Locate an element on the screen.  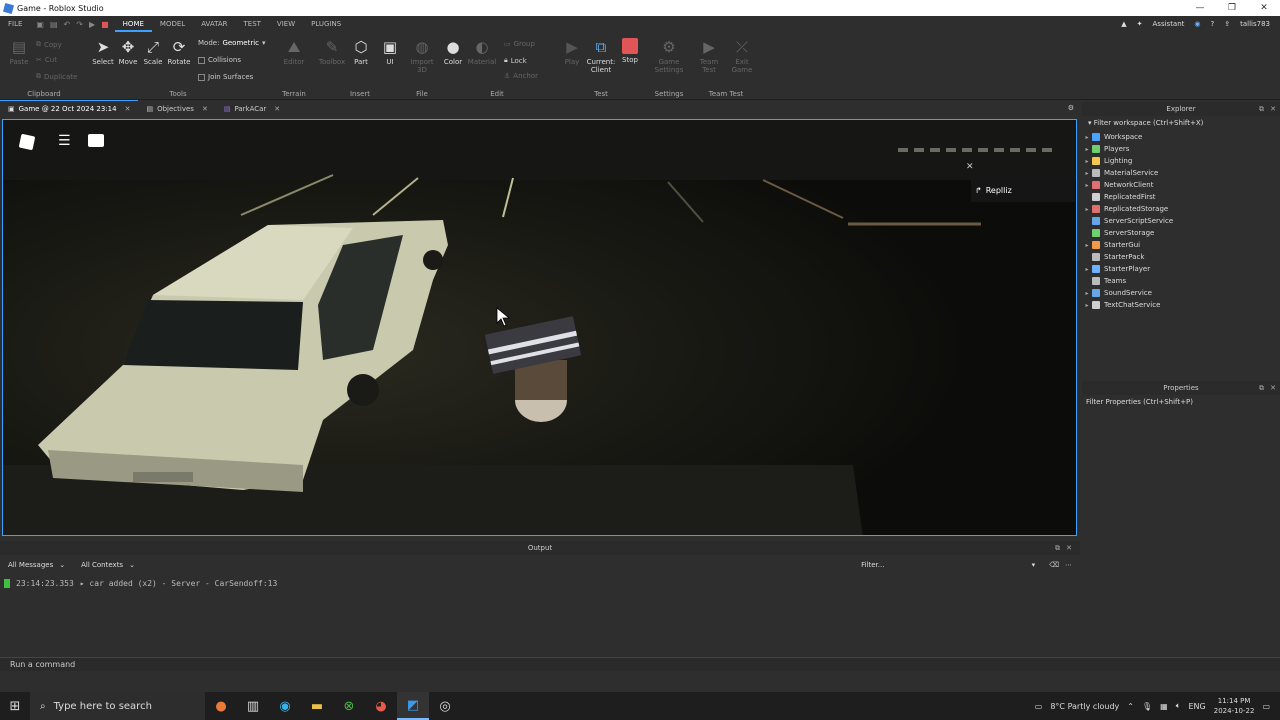
roblox-menu-icon is located at coordinates (27, 142).